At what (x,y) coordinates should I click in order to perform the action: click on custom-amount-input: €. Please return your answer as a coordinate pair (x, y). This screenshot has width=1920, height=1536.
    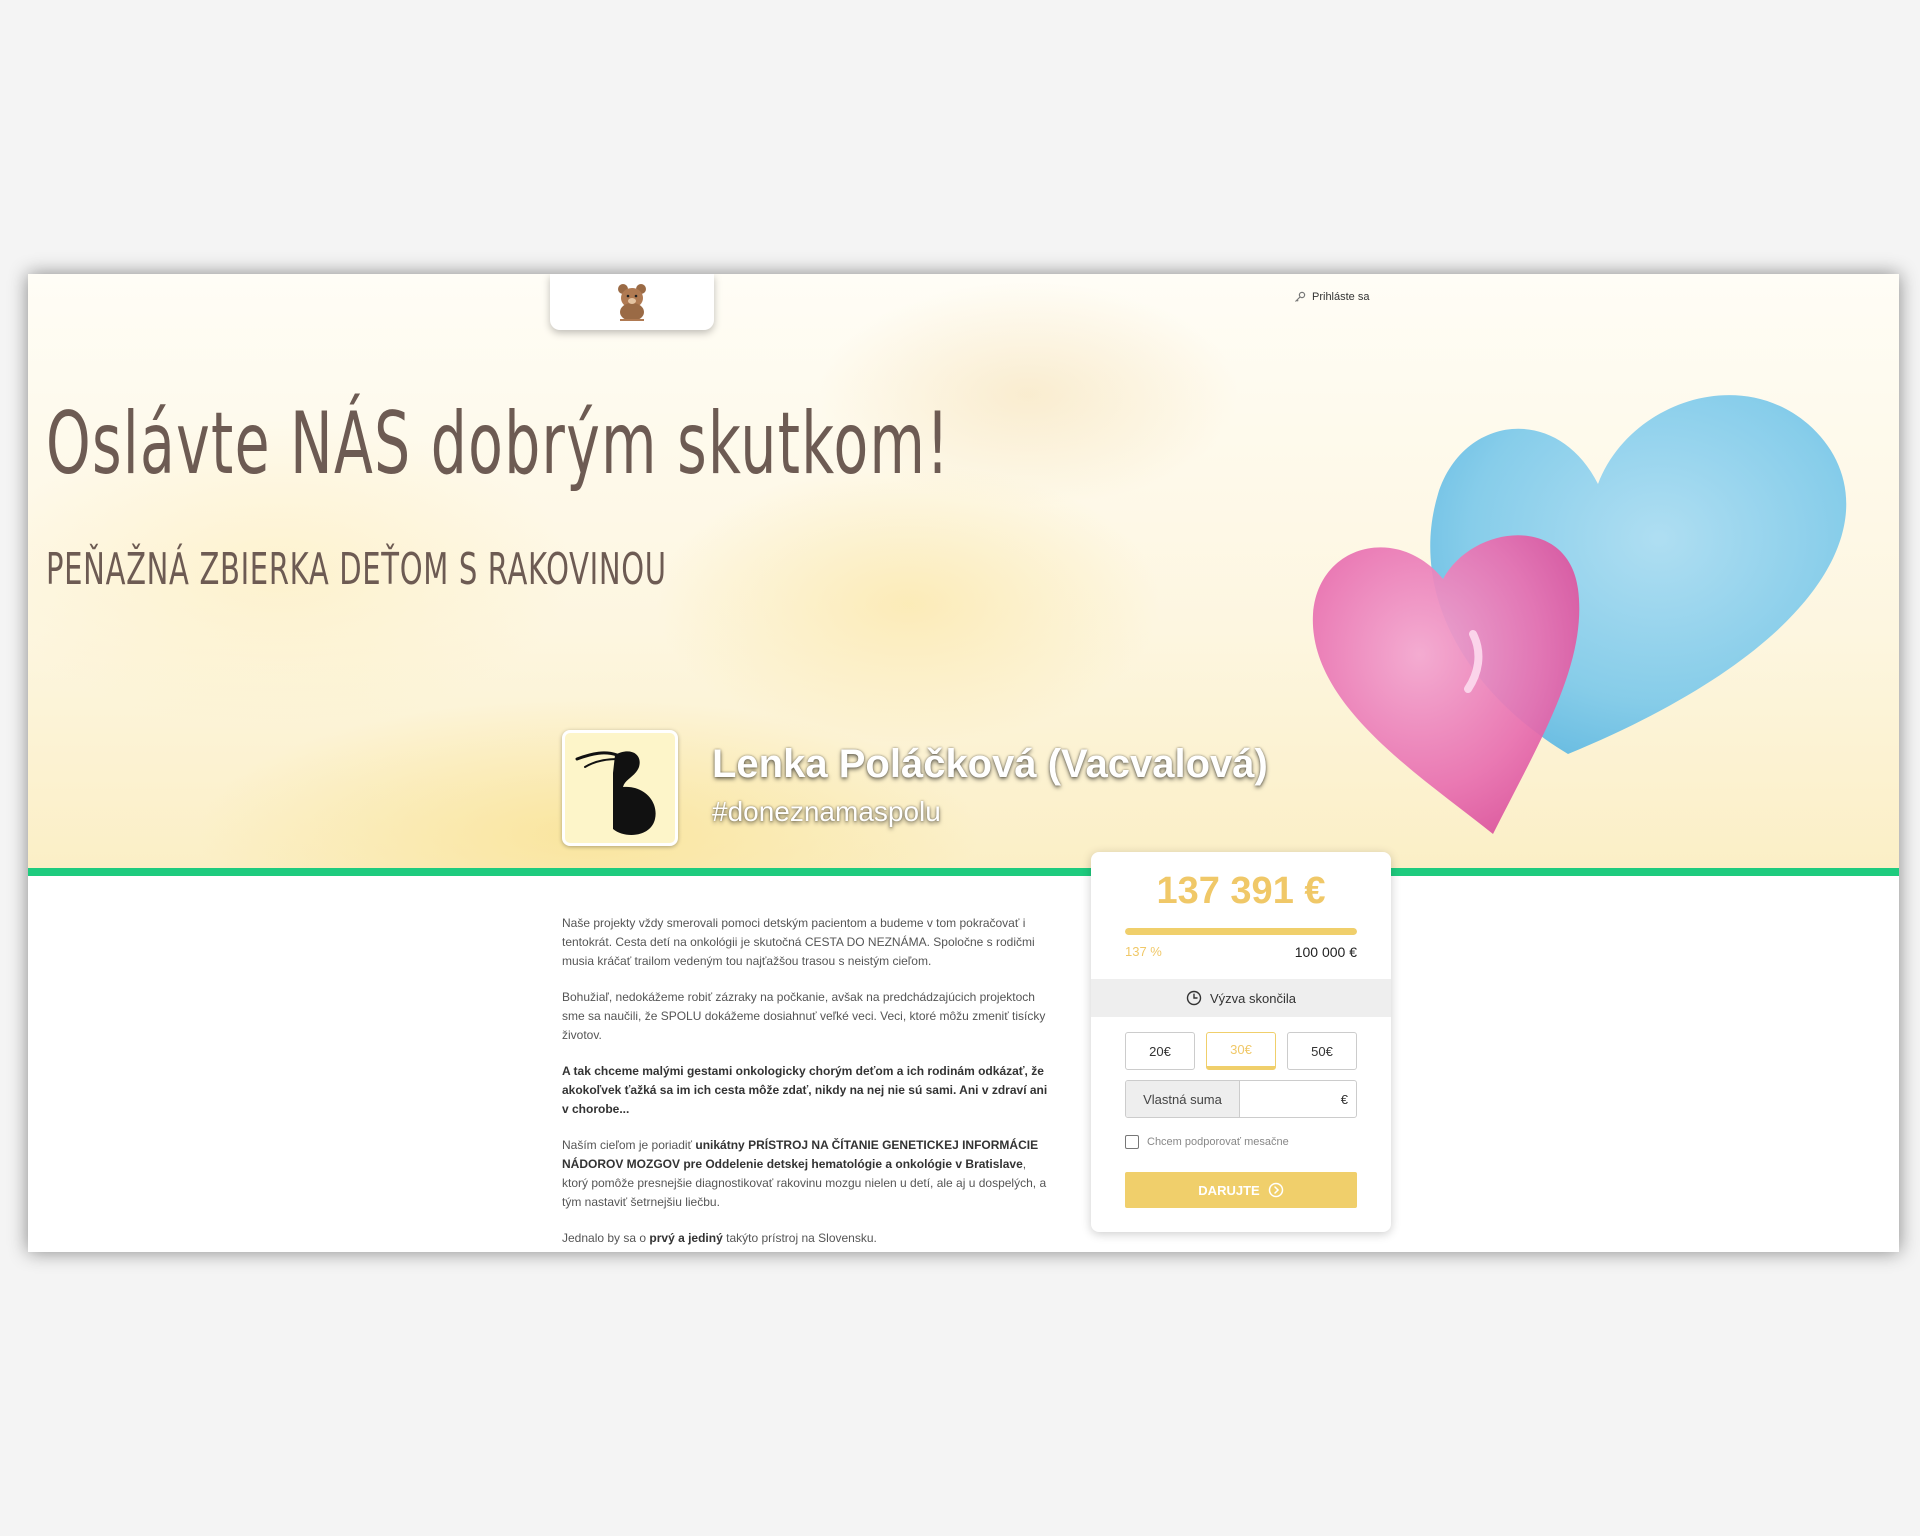
    Looking at the image, I should click on (1298, 1099).